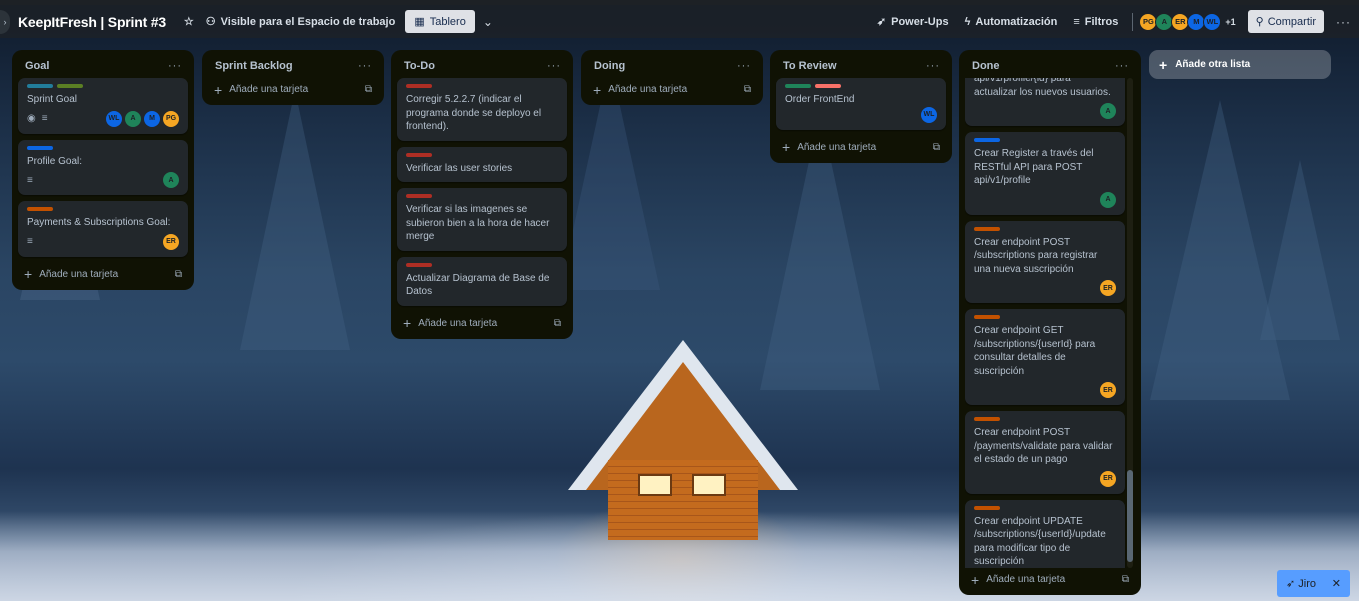 This screenshot has width=1359, height=601. Describe the element at coordinates (152, 118) in the screenshot. I see `avatar: M` at that location.